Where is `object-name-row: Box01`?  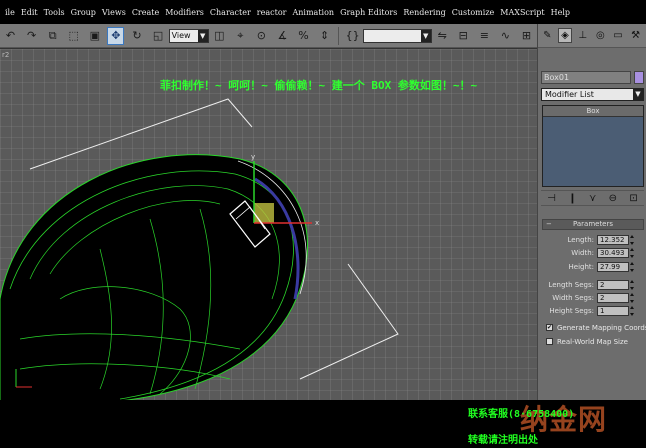 object-name-row: Box01 is located at coordinates (592, 78).